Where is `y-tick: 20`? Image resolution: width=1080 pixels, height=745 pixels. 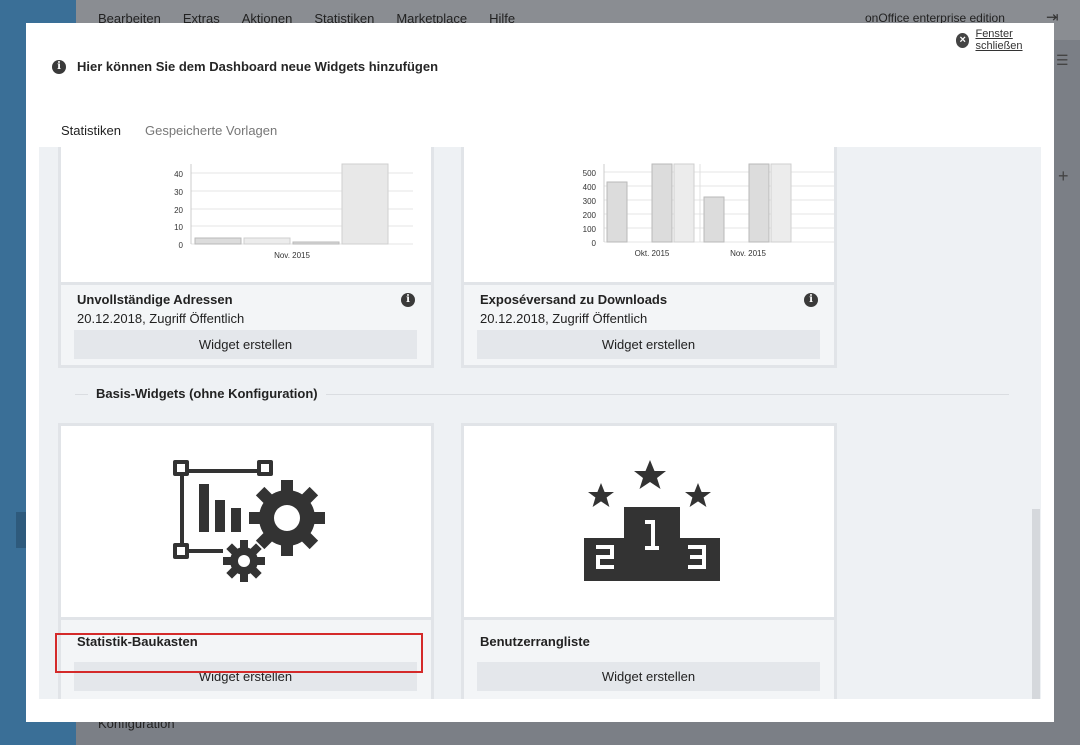 y-tick: 20 is located at coordinates (178, 210).